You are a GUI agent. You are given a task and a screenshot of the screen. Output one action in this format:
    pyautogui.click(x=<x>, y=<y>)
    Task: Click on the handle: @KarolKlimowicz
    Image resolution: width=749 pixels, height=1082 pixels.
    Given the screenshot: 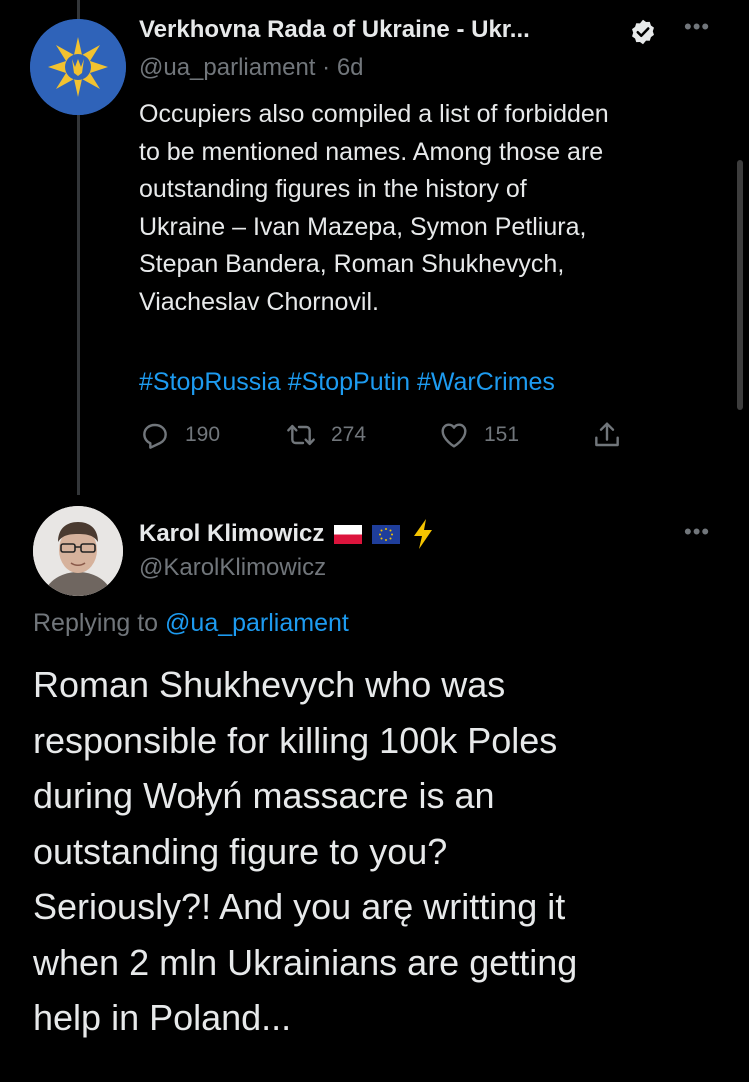 What is the action you would take?
    pyautogui.click(x=232, y=568)
    